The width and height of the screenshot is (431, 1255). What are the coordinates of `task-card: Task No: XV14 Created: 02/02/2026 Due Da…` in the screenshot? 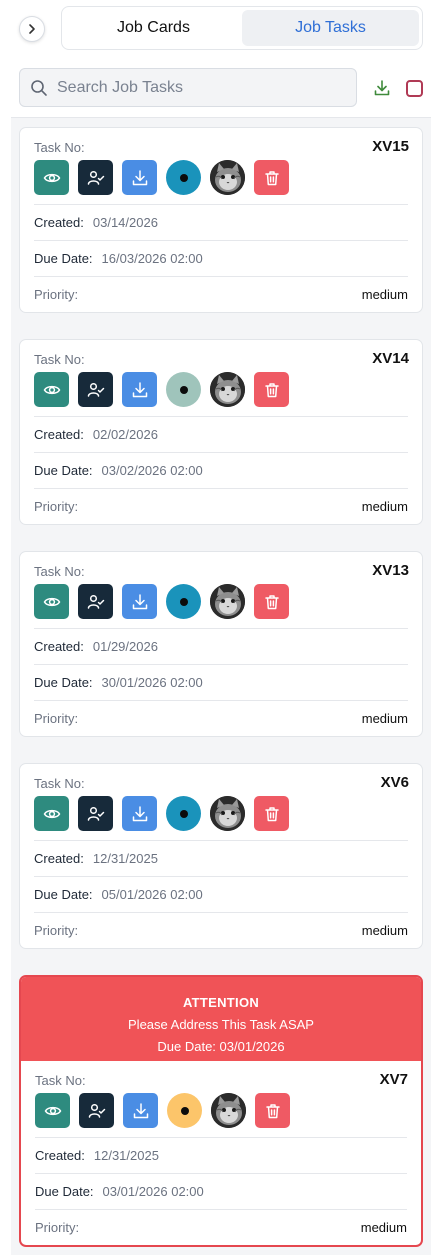 It's located at (221, 432).